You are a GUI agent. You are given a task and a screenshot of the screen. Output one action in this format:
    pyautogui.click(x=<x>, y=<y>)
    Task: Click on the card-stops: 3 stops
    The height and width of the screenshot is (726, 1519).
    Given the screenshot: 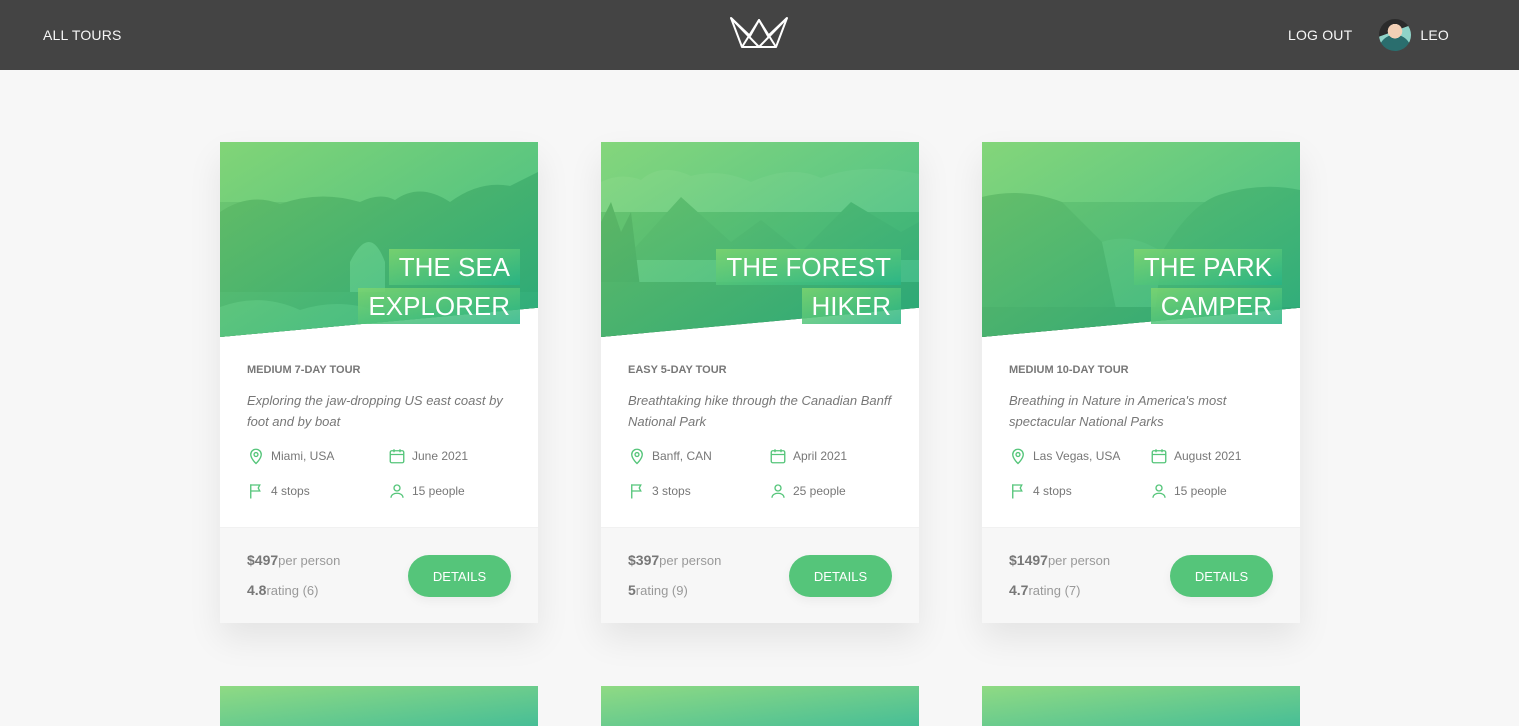 What is the action you would take?
    pyautogui.click(x=659, y=491)
    